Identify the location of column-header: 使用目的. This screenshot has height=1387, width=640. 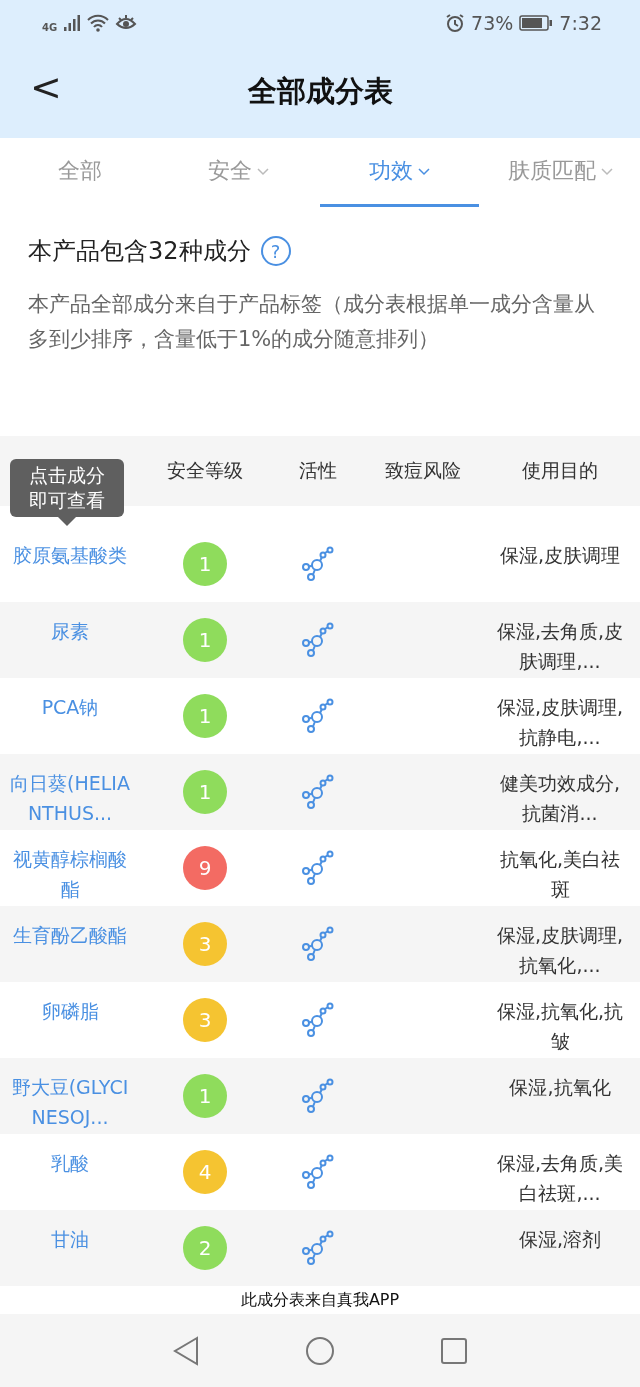
(560, 470).